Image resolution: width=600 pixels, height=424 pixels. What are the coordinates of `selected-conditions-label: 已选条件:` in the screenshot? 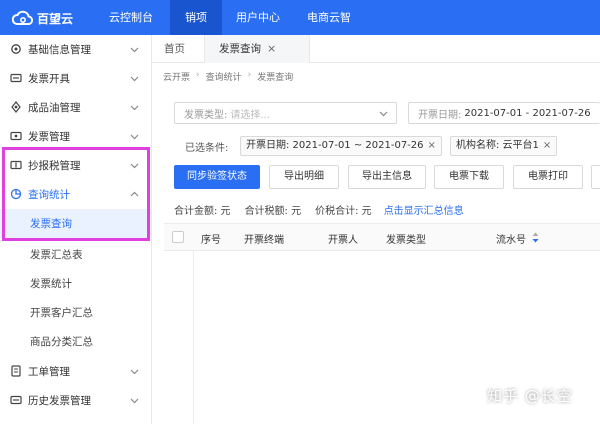 It's located at (207, 148).